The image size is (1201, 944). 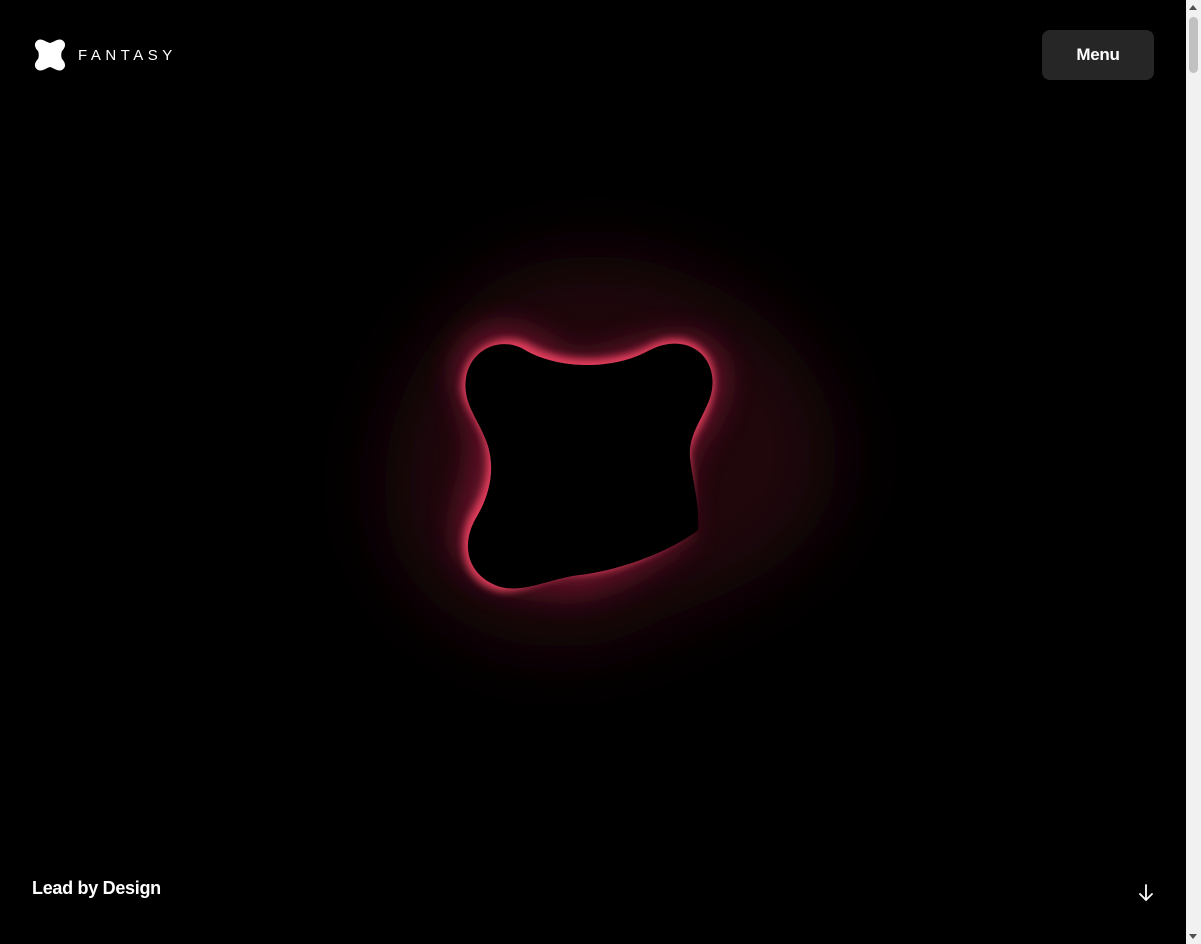 I want to click on fantasy-logo-icon, so click(x=50, y=55).